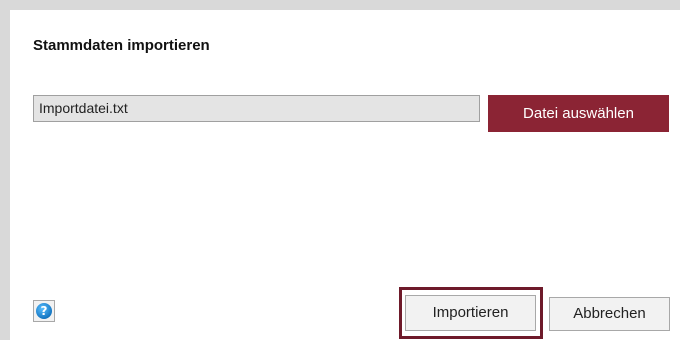  I want to click on choose-file-button: Datei auswählen, so click(578, 113).